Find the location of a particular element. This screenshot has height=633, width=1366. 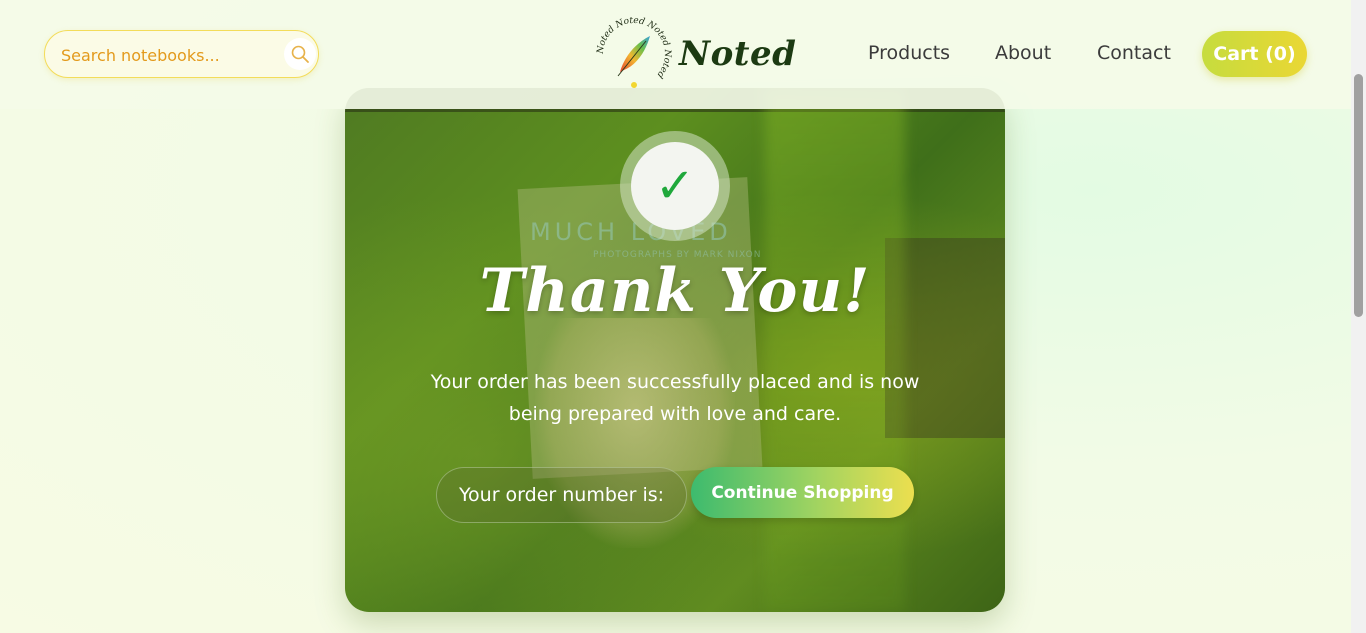

brand-logo: Noted Noted Noted Noted Noted is located at coordinates (695, 54).